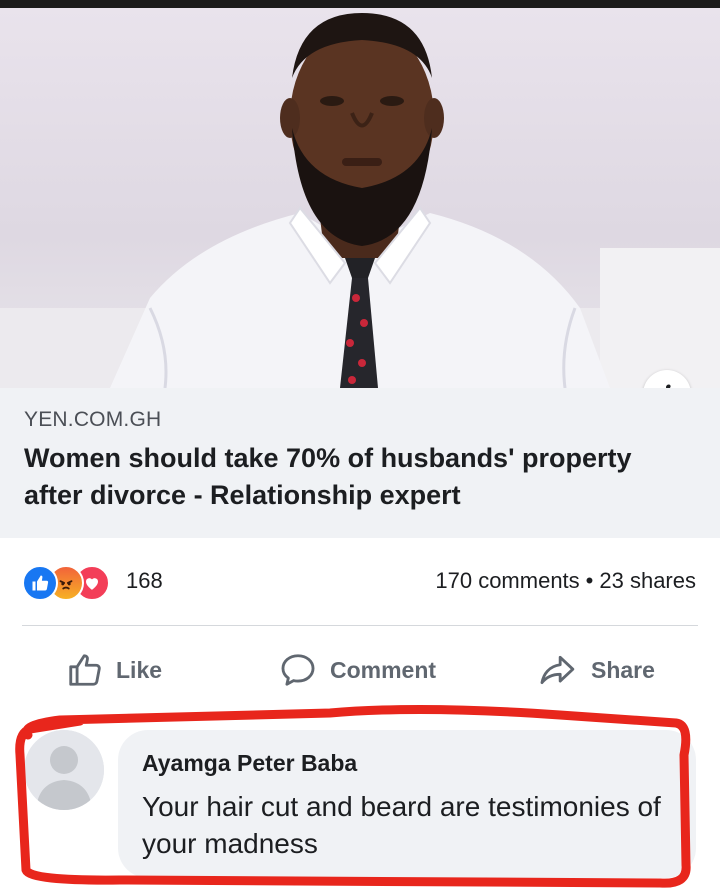 This screenshot has width=720, height=892. I want to click on engagement-bar: 168 170 comments • 23 shares, so click(360, 582).